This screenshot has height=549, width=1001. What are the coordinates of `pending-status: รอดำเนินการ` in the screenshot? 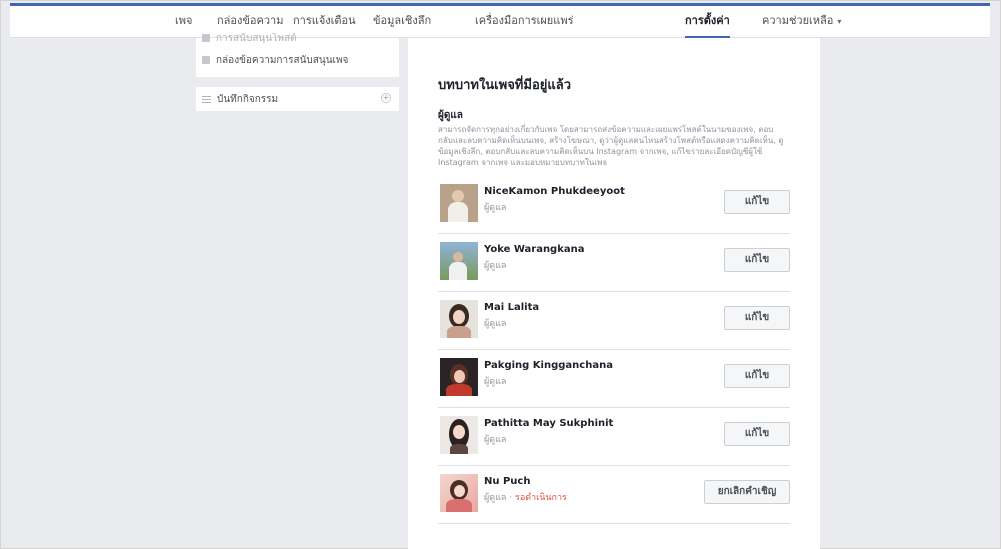 It's located at (541, 498).